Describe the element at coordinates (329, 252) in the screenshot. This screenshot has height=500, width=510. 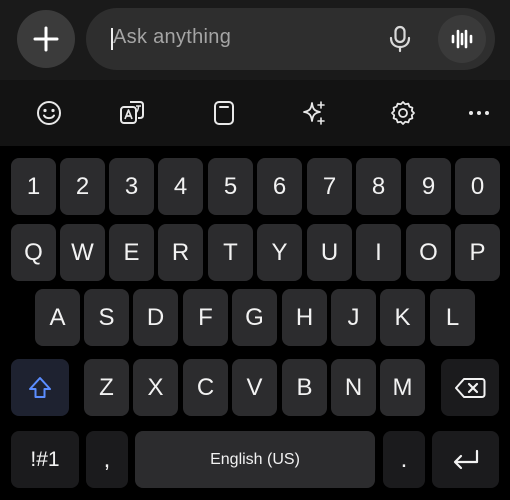
I see `key-u: U` at that location.